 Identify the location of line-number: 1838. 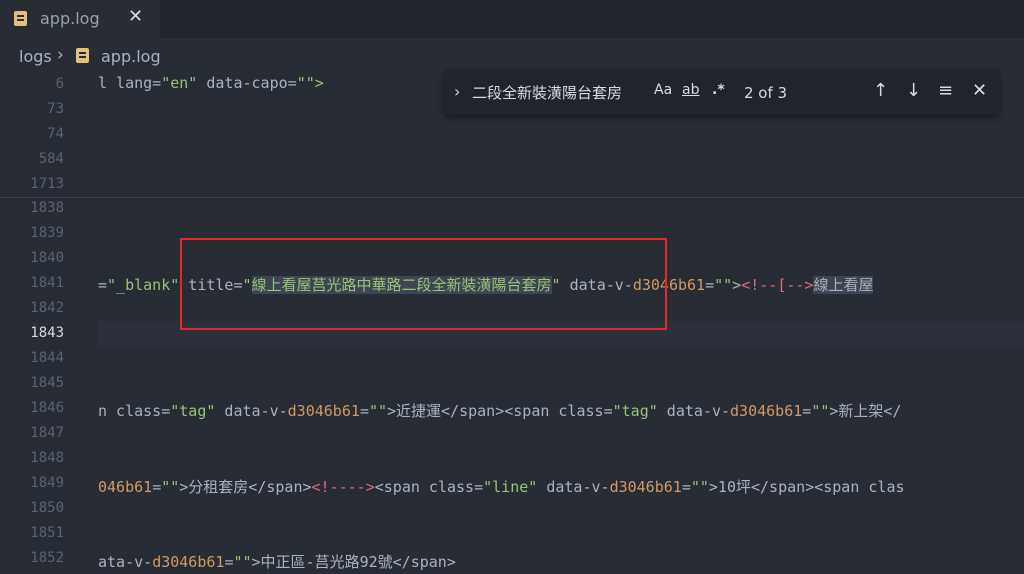
(47, 208).